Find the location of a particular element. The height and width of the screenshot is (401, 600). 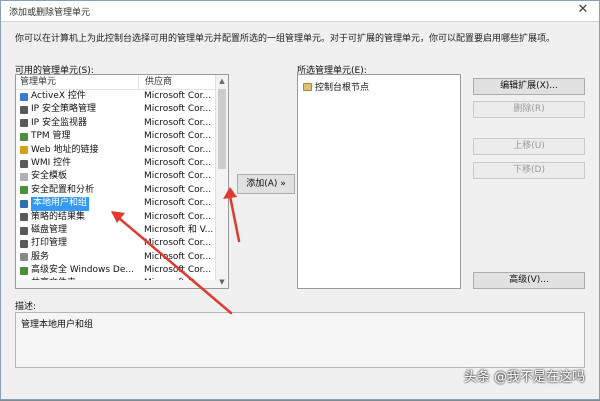

snapin-name: Web 地址的链接 is located at coordinates (65, 149).